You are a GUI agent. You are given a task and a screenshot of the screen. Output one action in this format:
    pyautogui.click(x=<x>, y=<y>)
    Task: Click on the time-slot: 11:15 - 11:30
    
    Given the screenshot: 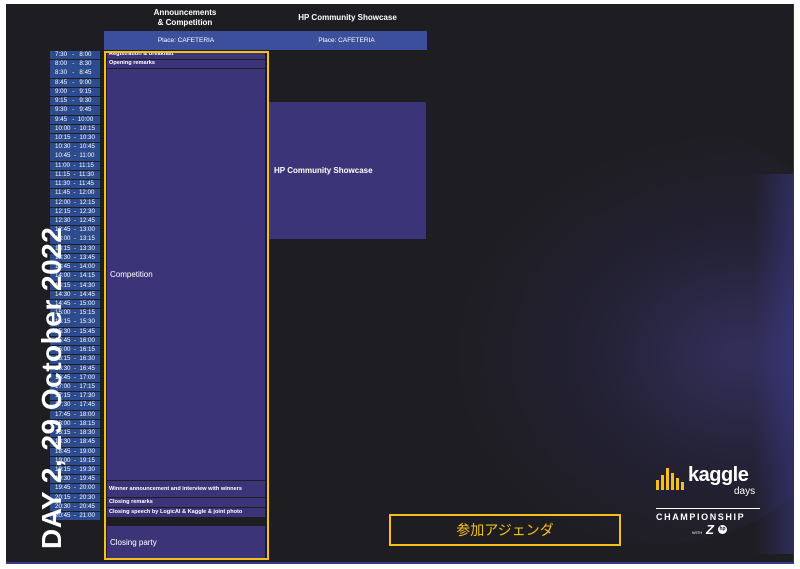 What is the action you would take?
    pyautogui.click(x=75, y=175)
    